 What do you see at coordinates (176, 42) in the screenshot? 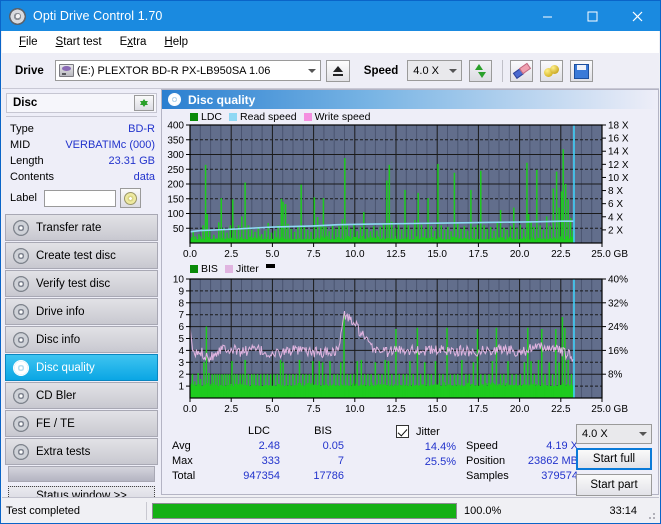
I see `menu-item-help: Help` at bounding box center [176, 42].